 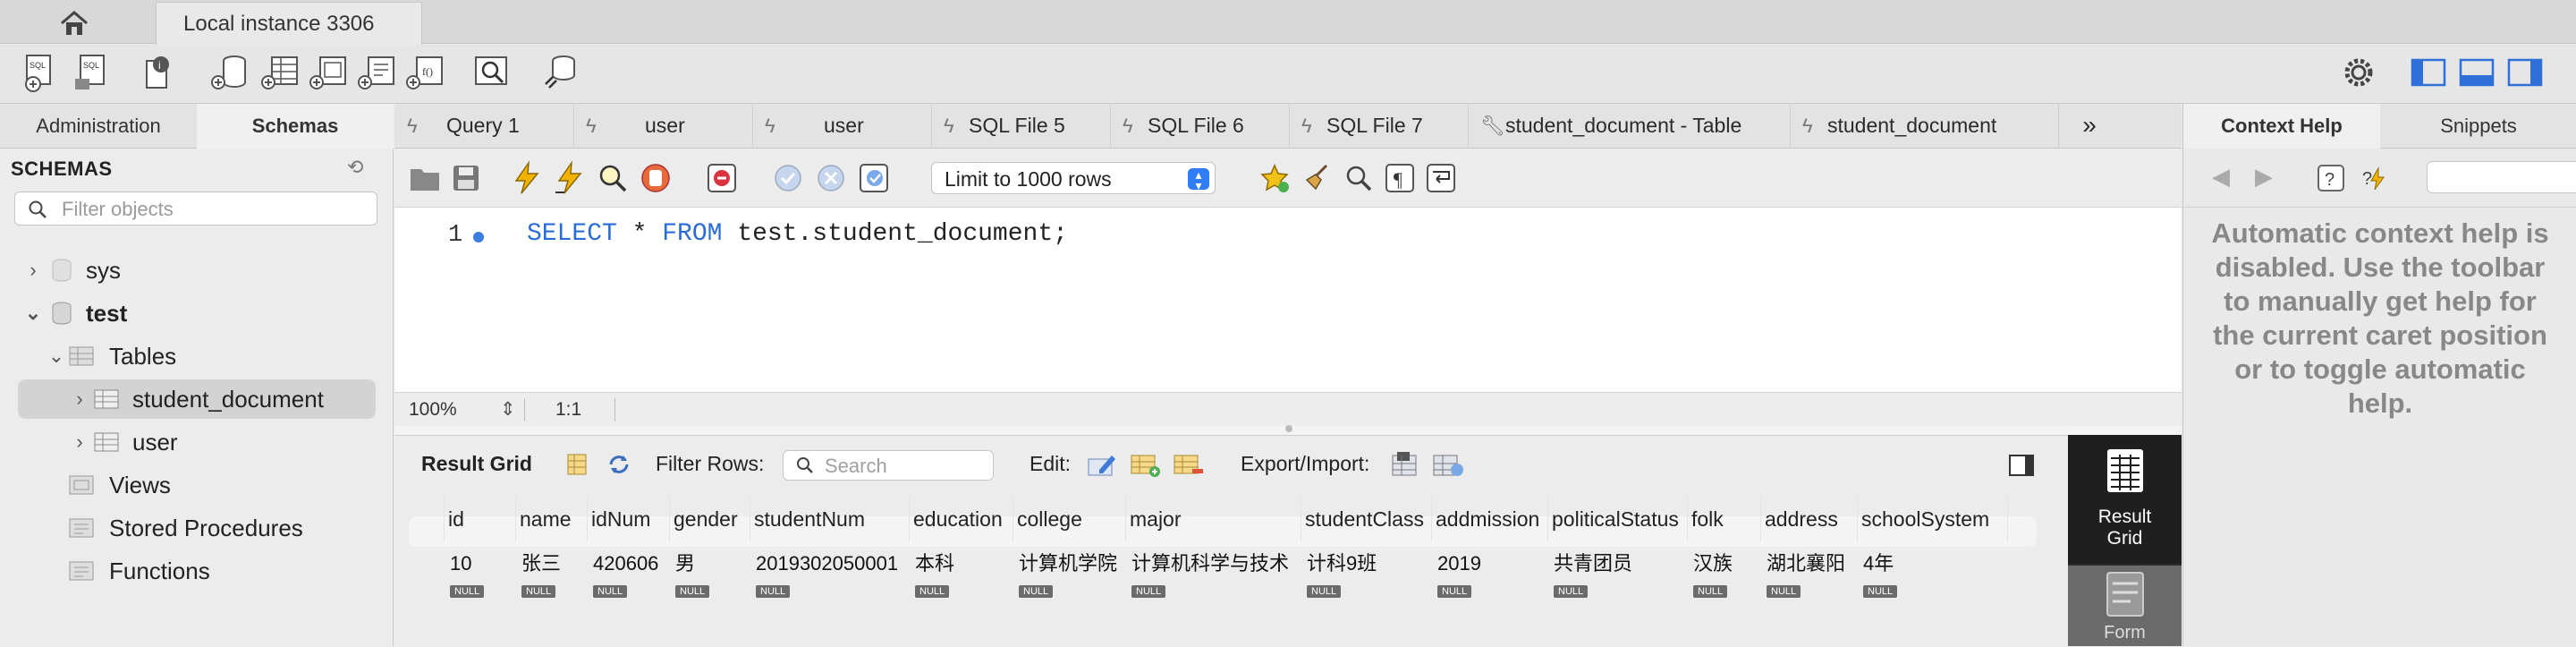 I want to click on table-cell: 本科, so click(x=961, y=564).